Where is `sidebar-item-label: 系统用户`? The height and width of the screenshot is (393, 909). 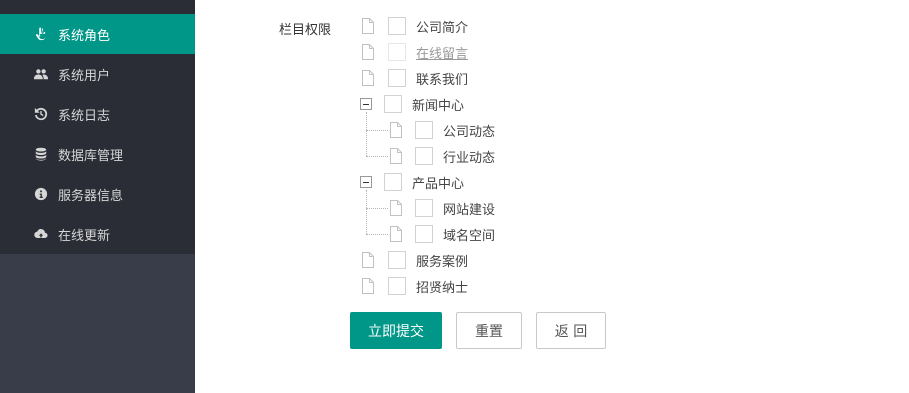 sidebar-item-label: 系统用户 is located at coordinates (84, 76).